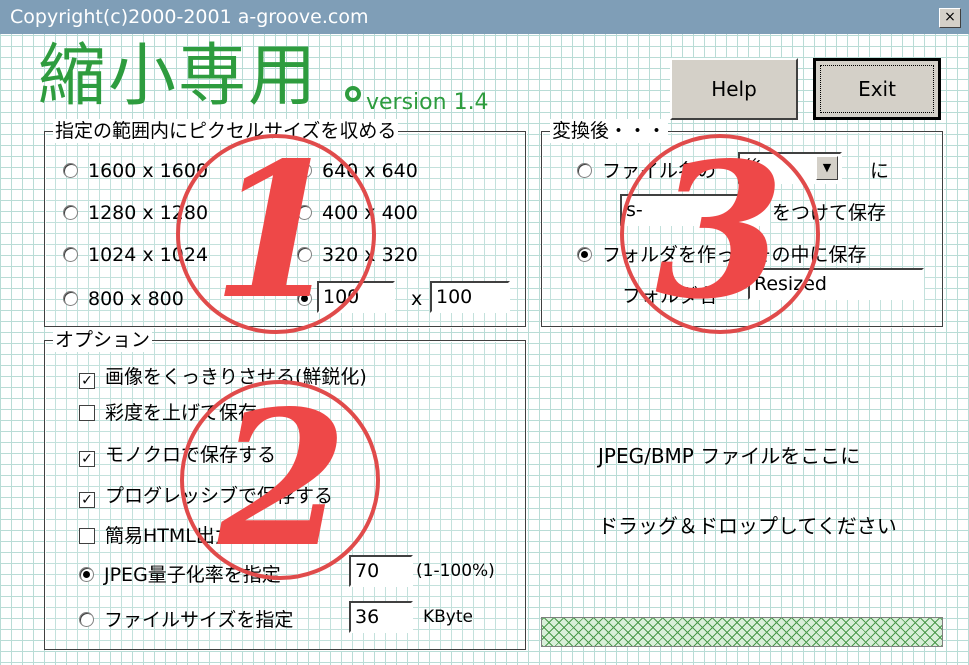 The image size is (969, 665). Describe the element at coordinates (950, 18) in the screenshot. I see `close-button: ×` at that location.